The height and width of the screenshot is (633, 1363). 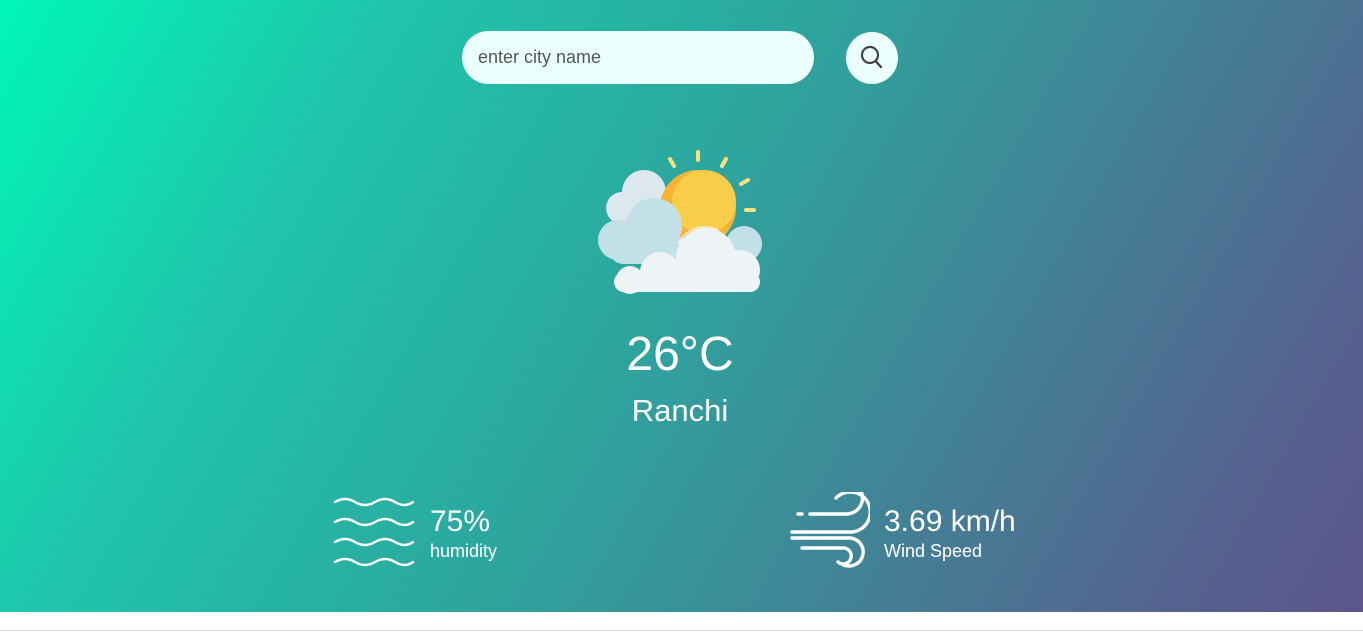 I want to click on wind-speed-label: Wind Speed, so click(x=933, y=551).